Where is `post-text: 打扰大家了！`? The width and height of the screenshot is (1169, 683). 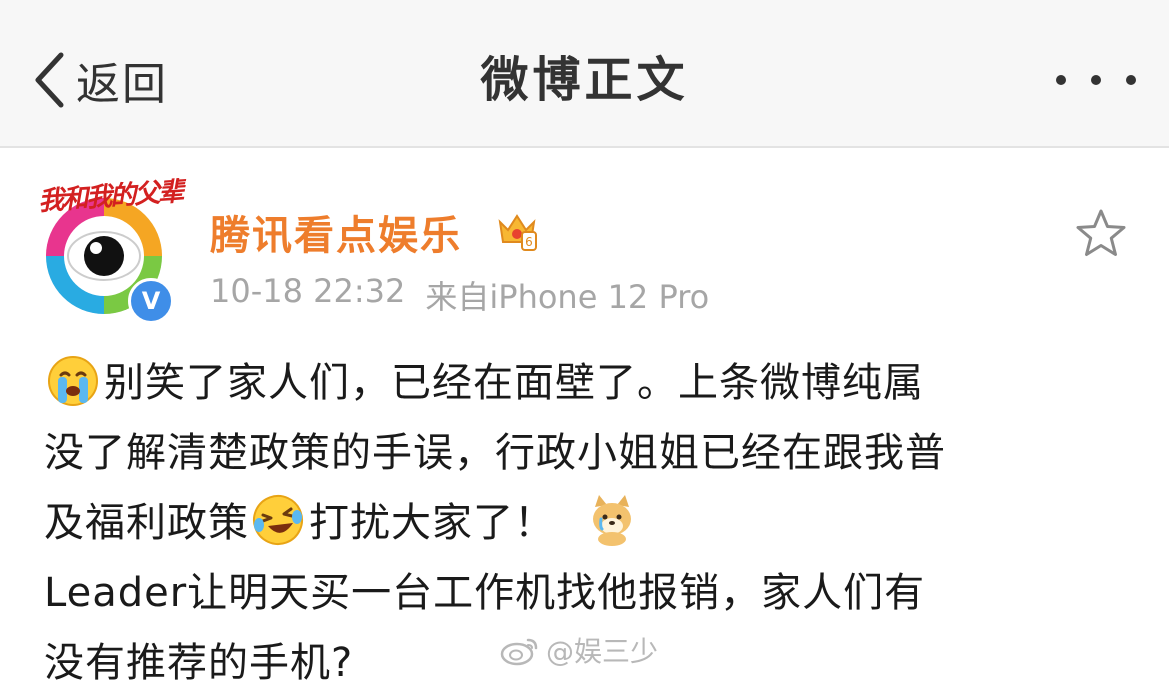 post-text: 打扰大家了！ is located at coordinates (432, 523).